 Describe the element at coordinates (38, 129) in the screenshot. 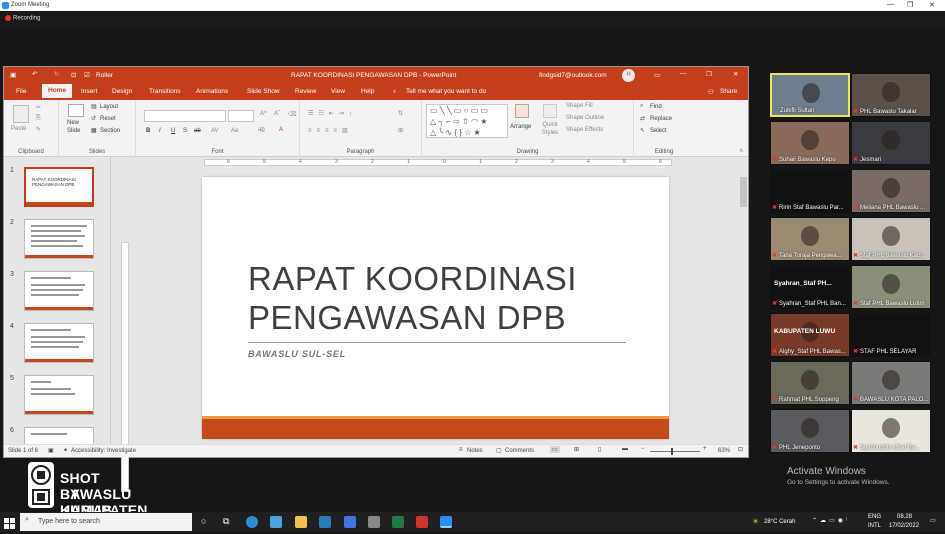

I see `format-painter-icon: ✎` at that location.